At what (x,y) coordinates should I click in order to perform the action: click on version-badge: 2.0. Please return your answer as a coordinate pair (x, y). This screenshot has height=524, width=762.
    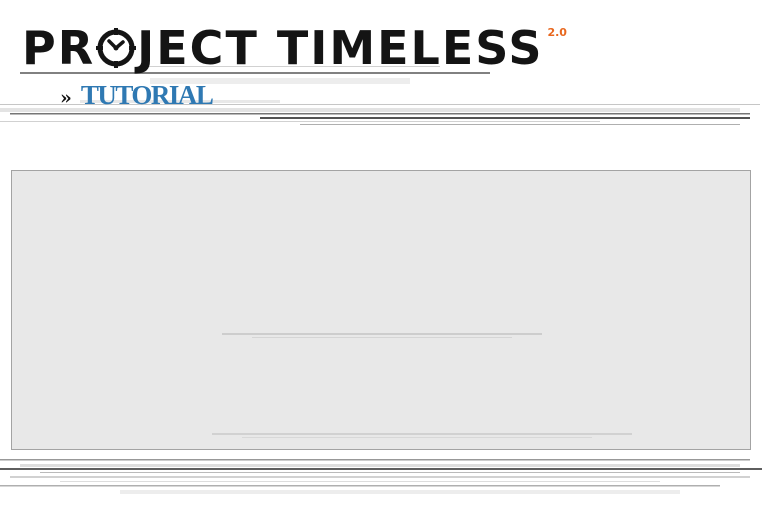
    Looking at the image, I should click on (557, 32).